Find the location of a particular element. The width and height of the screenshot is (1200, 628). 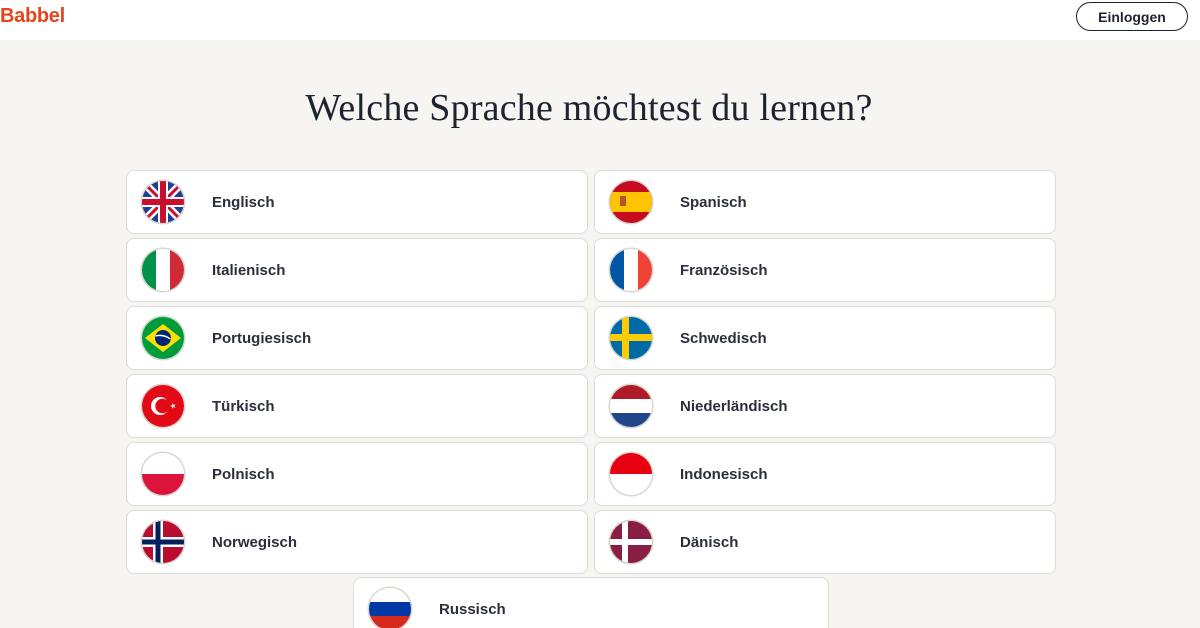

italy-flag-icon is located at coordinates (163, 270).